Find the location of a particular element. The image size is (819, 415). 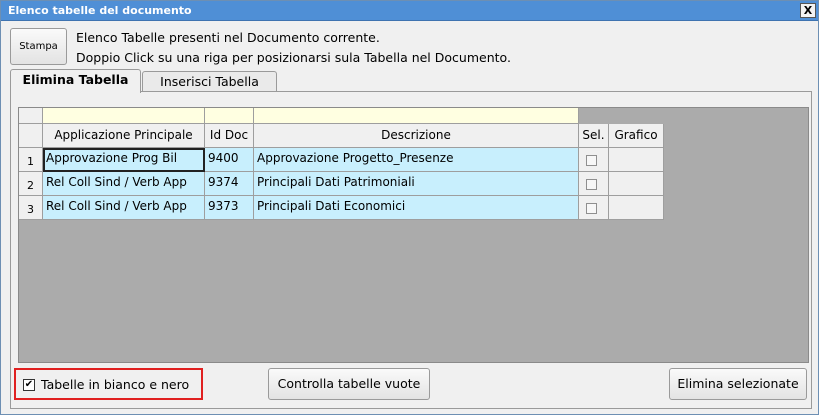

grid-corner is located at coordinates (31, 136).